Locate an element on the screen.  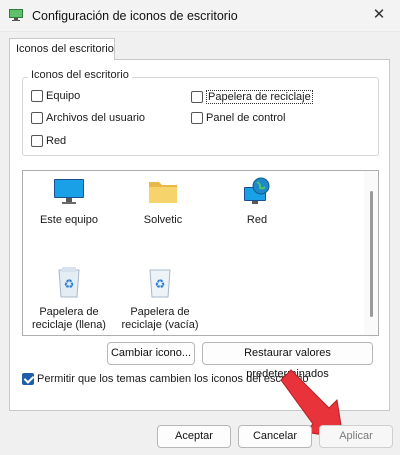
title-bar: Configuración de iconos de escritorio ✕ is located at coordinates (200, 16).